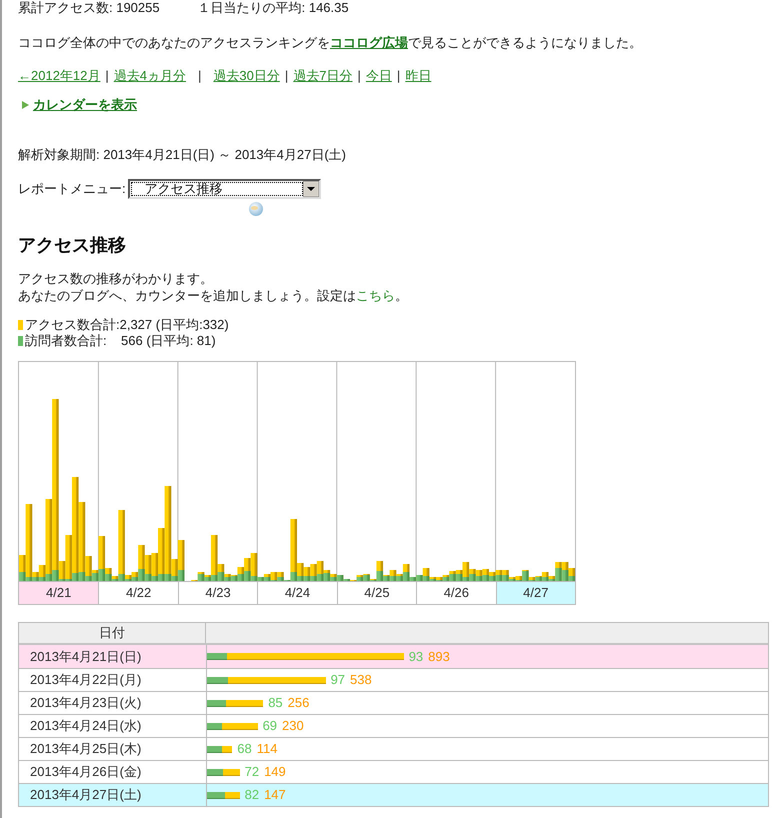  Describe the element at coordinates (535, 593) in the screenshot. I see `day-label: 4/27` at that location.